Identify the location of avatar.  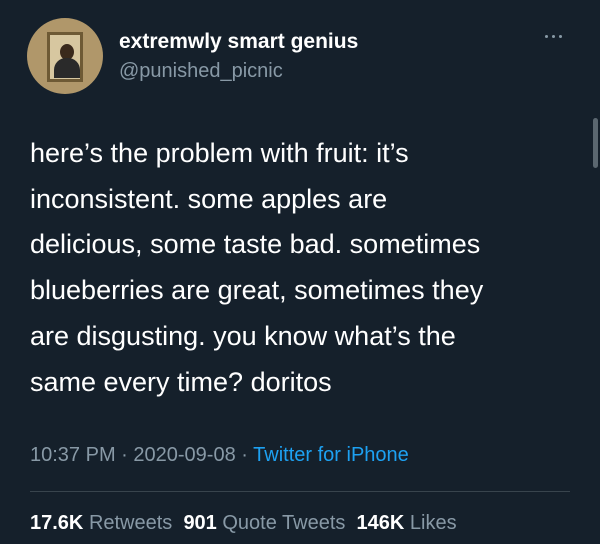
(65, 56).